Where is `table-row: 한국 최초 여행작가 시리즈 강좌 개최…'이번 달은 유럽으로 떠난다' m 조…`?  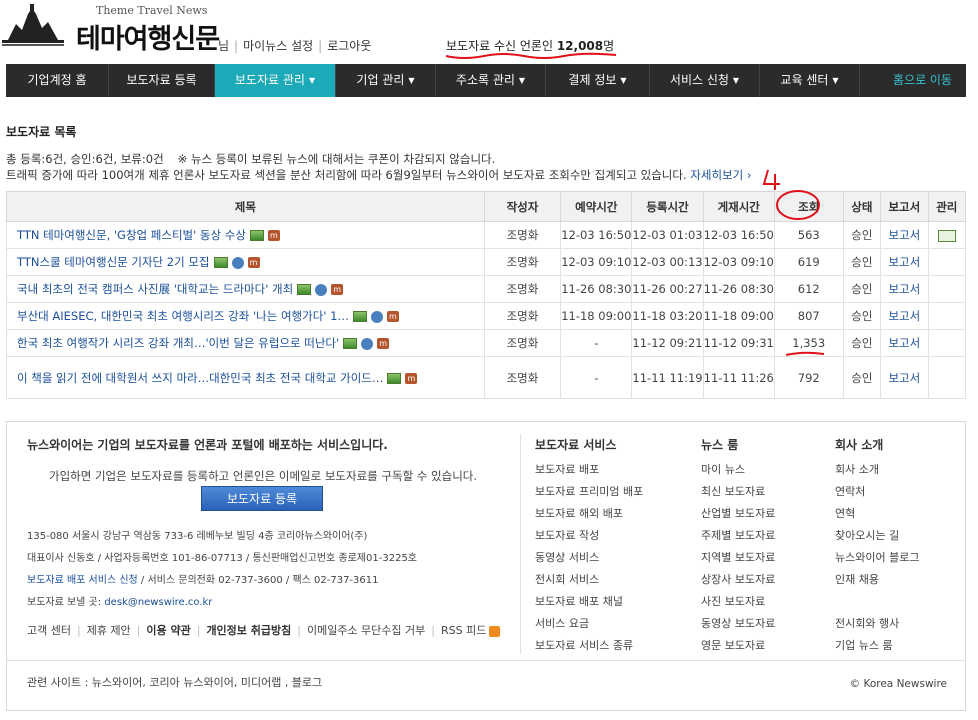 table-row: 한국 최초 여행작가 시리즈 강좌 개최…'이번 달은 유럽으로 떠난다' m 조… is located at coordinates (486, 343).